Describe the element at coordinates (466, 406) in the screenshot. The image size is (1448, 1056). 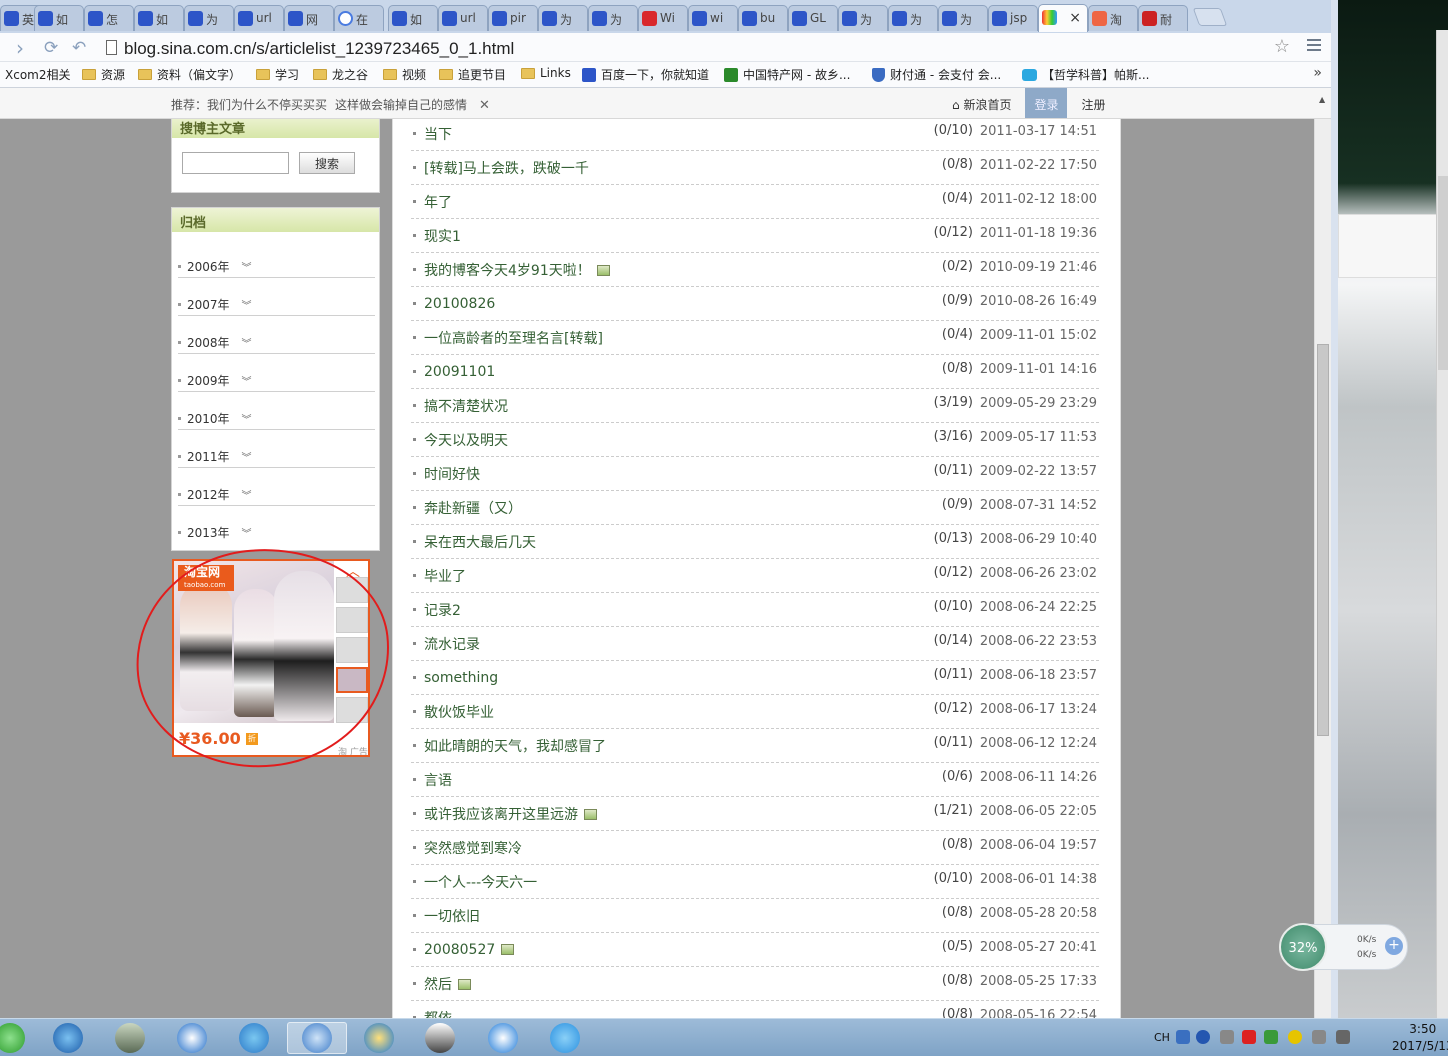
I see `article-title-link: 搞不清楚状况` at that location.